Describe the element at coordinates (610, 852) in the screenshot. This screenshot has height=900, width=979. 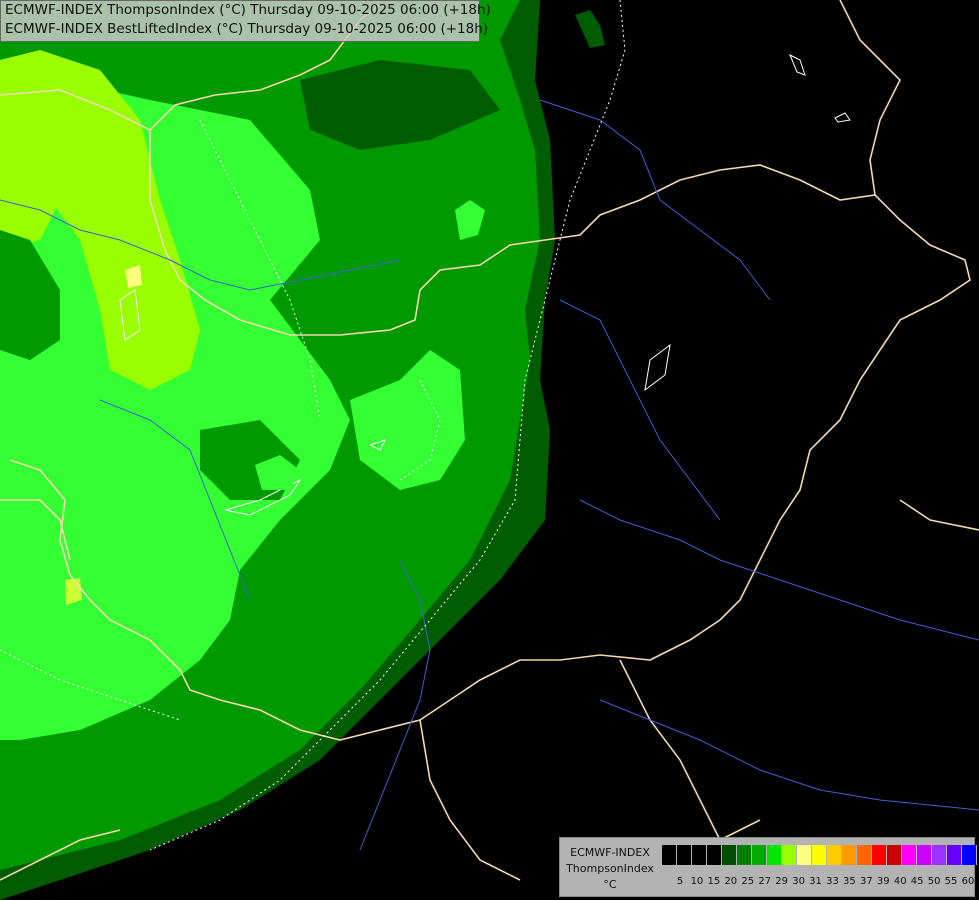
I see `legend-model-label: ECMWF-INDEX` at that location.